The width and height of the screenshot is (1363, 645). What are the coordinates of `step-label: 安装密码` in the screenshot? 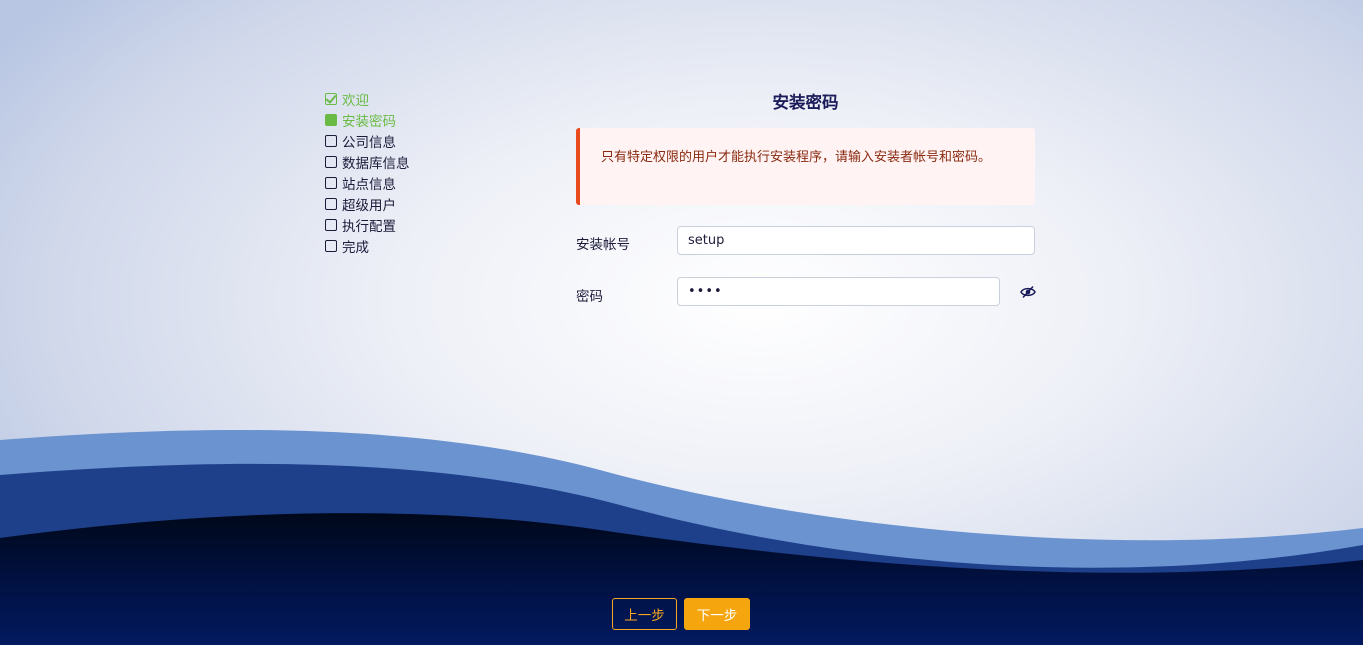 It's located at (369, 121).